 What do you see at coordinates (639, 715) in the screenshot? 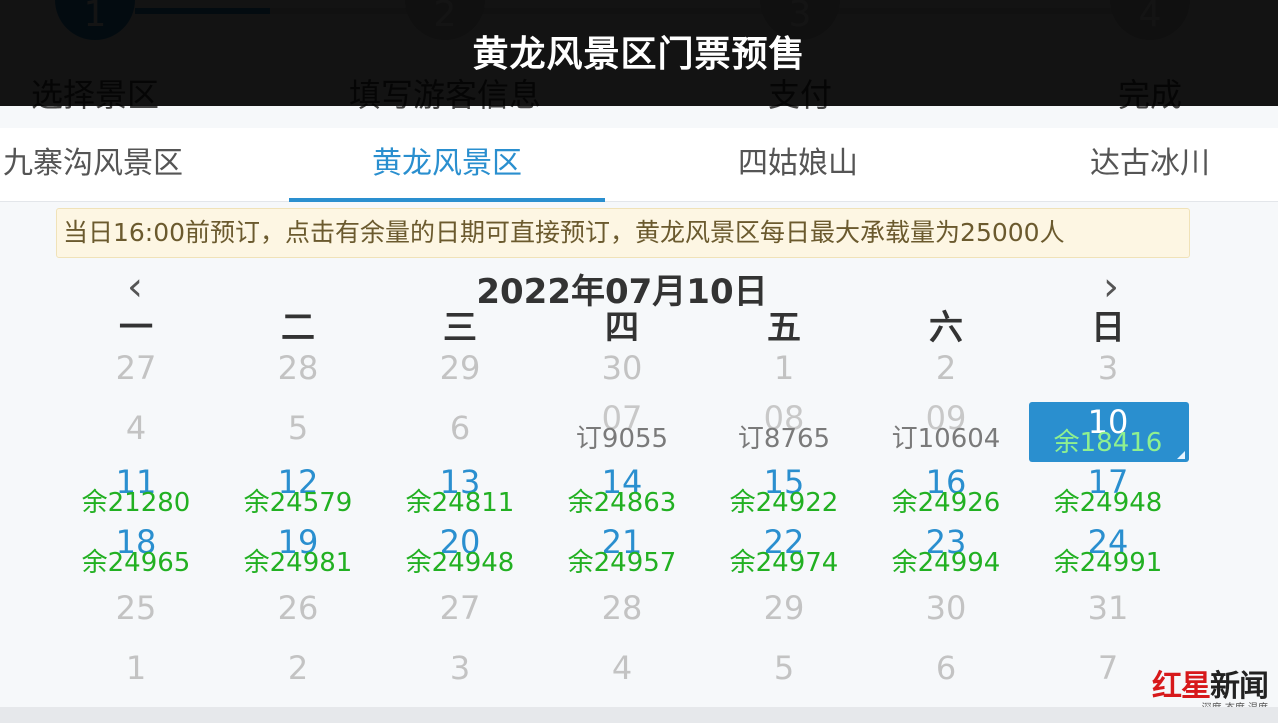
I see `bottom-bar` at bounding box center [639, 715].